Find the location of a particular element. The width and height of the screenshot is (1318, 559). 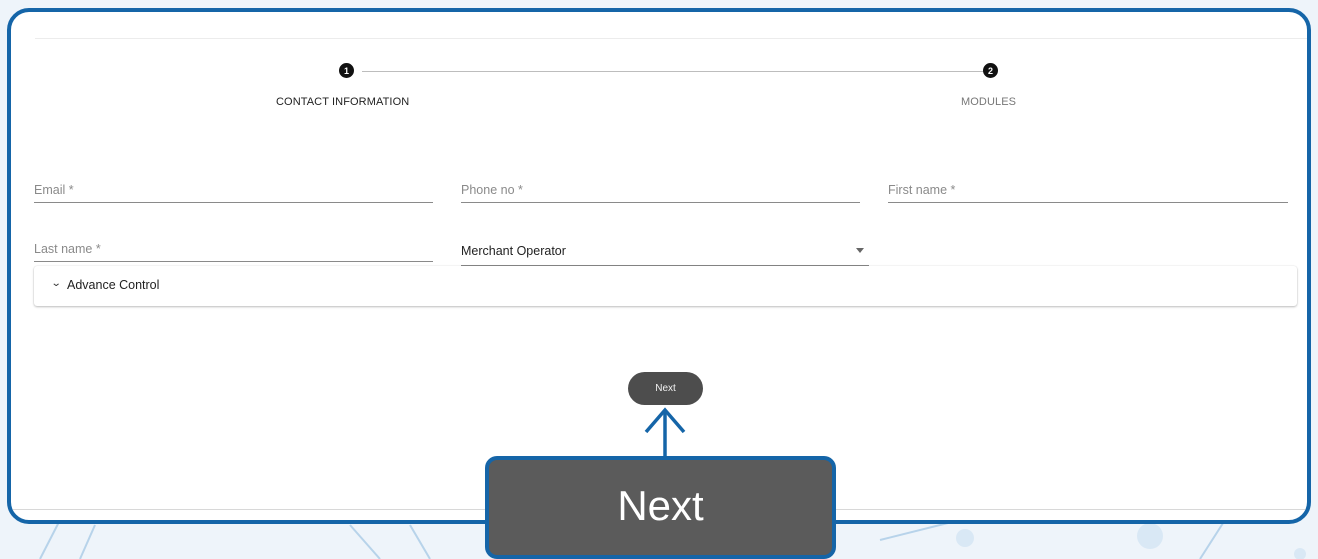

last-name-field: Last name * is located at coordinates (233, 247).